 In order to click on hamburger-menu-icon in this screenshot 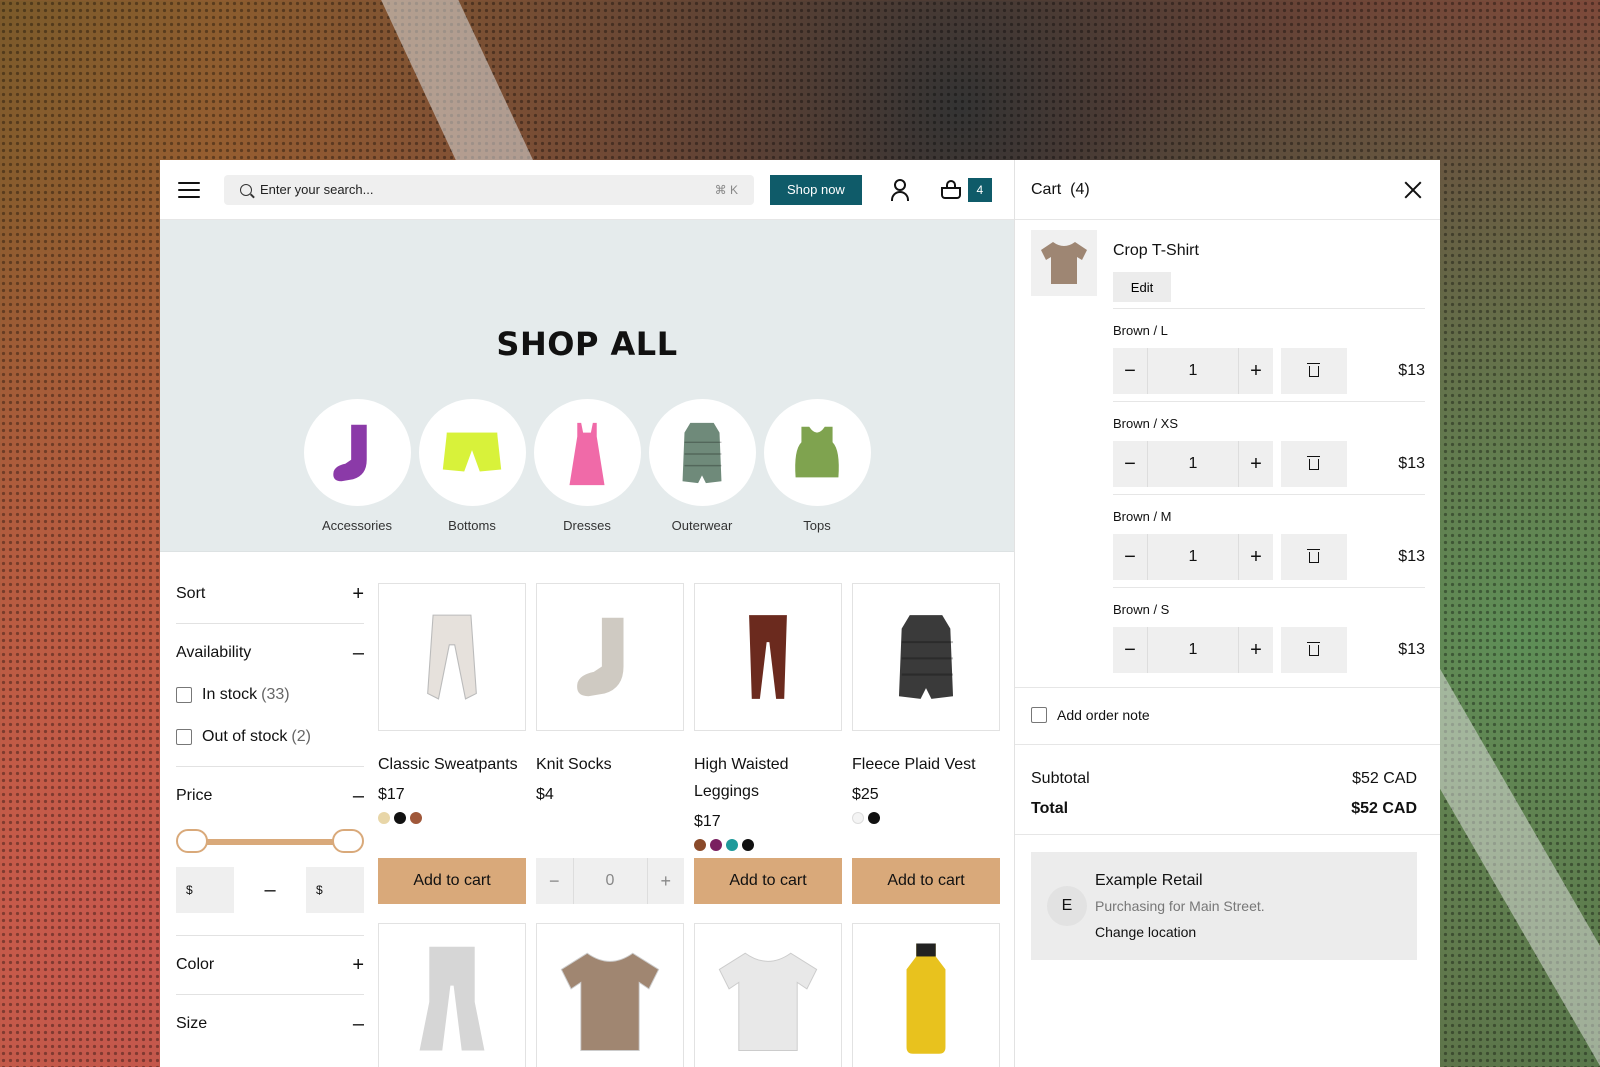, I will do `click(189, 189)`.